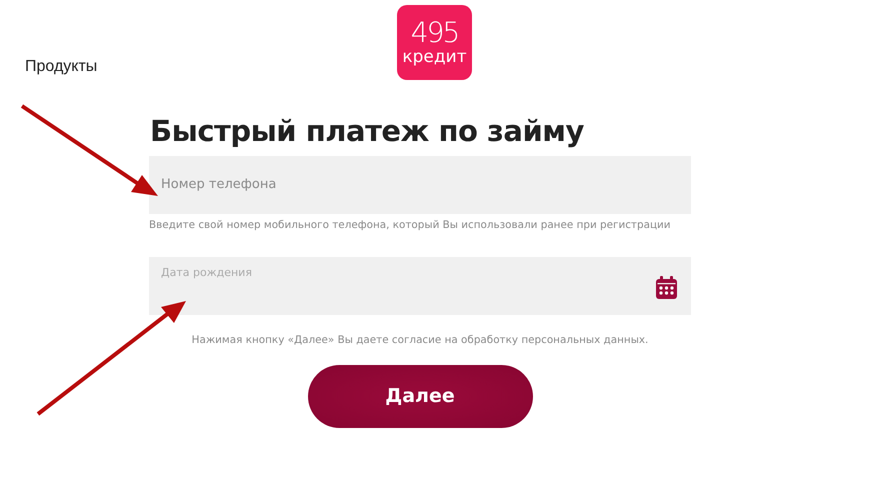  What do you see at coordinates (420, 185) in the screenshot?
I see `phone-field: Номер телефона` at bounding box center [420, 185].